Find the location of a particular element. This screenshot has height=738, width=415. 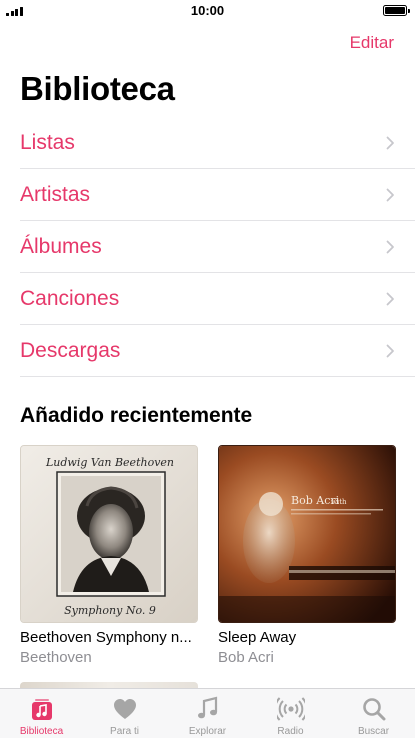

tab-radio: Radio is located at coordinates (290, 713).